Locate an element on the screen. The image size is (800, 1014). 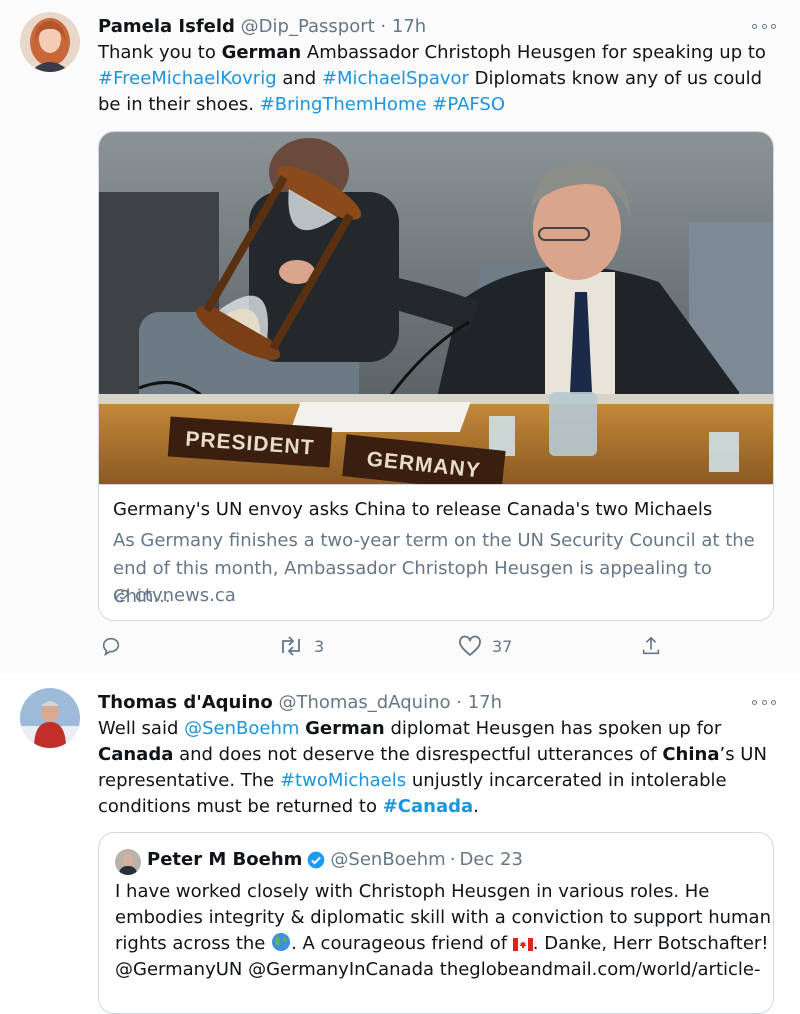
quoted-header: Peter M Boehm @SenBoehm · Dec 23 is located at coordinates (335, 859).